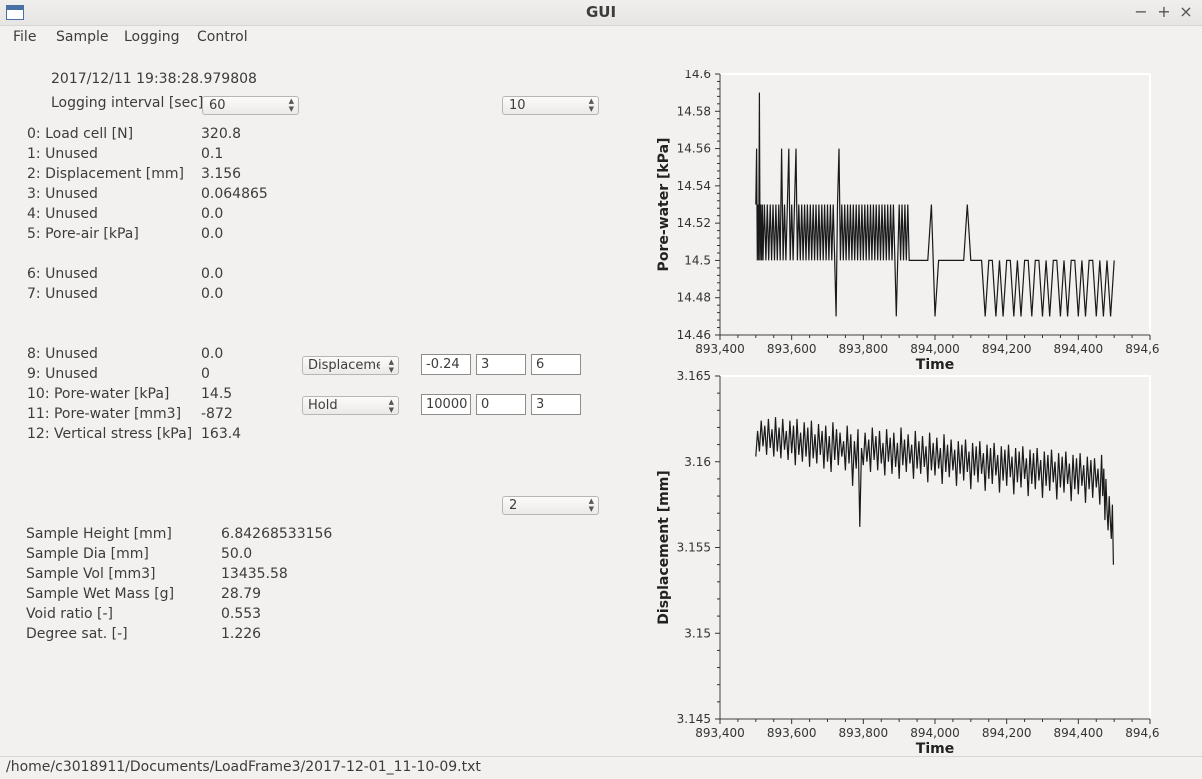  What do you see at coordinates (83, 234) in the screenshot?
I see `channel-label: 5: Pore-air [kPa]` at bounding box center [83, 234].